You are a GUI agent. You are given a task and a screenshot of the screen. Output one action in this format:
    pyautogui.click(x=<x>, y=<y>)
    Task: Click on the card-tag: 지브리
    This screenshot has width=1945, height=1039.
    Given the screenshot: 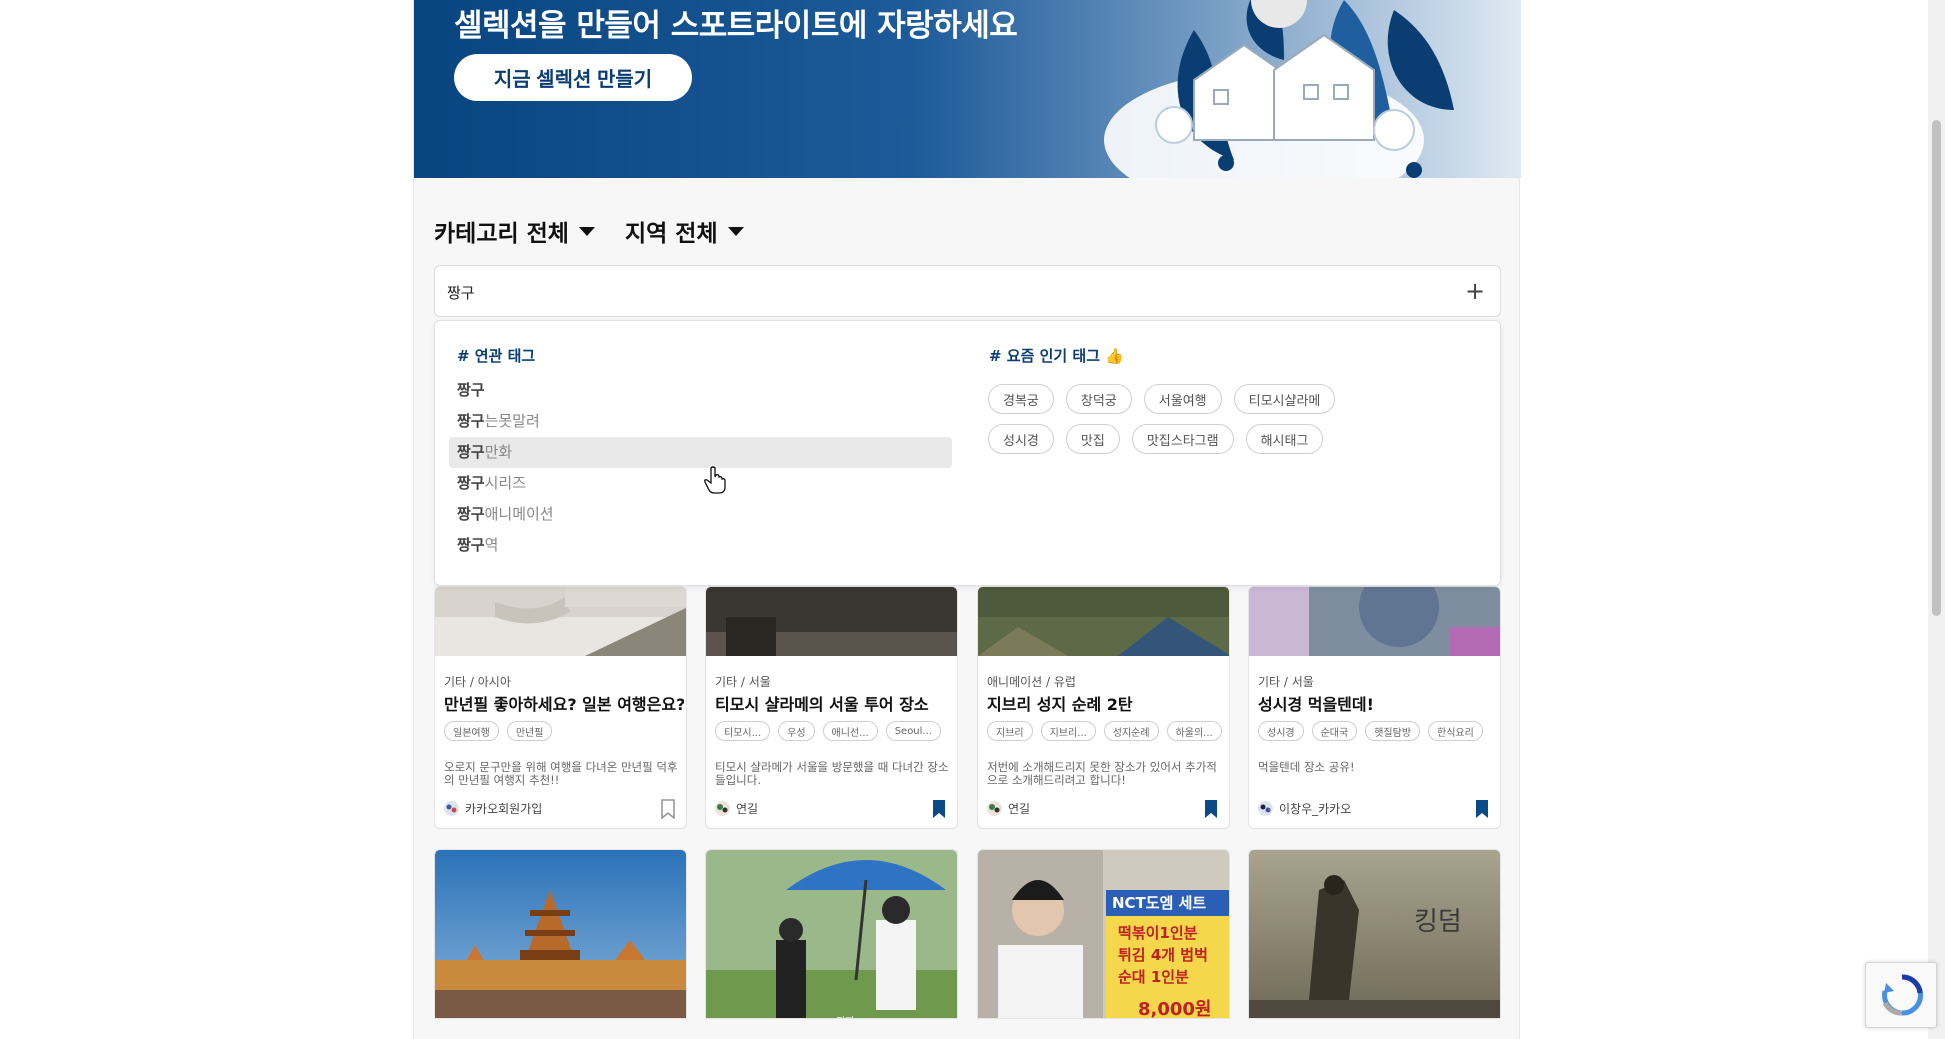 What is the action you would take?
    pyautogui.click(x=1010, y=731)
    